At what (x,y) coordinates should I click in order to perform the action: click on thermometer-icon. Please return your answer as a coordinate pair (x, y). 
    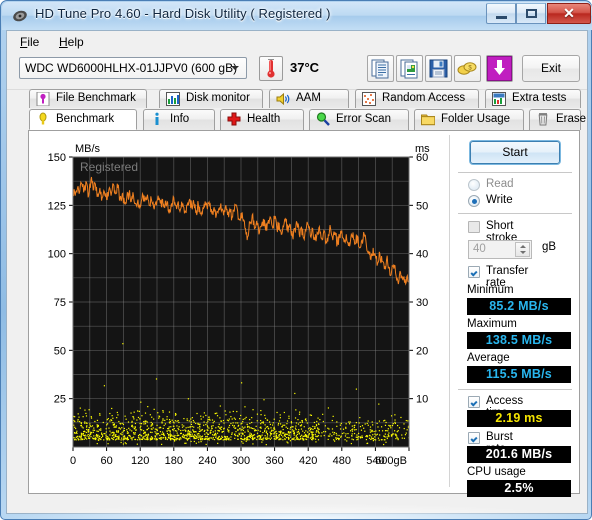
    Looking at the image, I should click on (271, 68).